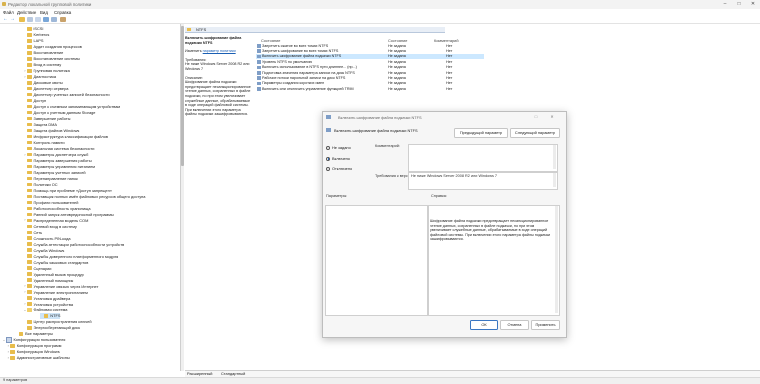 The width and height of the screenshot is (760, 384). What do you see at coordinates (42, 268) in the screenshot?
I see `tree-item-label: Сценарии` at bounding box center [42, 268].